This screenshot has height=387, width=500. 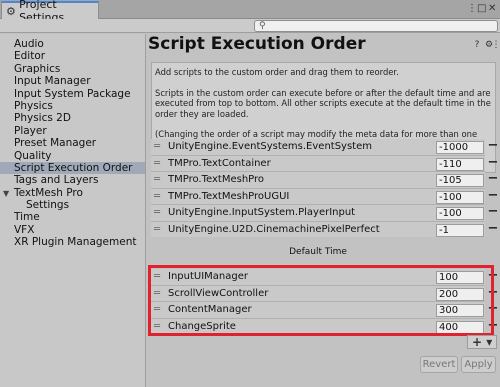 What do you see at coordinates (8, 194) in the screenshot?
I see `expand-triangle-icon: ▼` at bounding box center [8, 194].